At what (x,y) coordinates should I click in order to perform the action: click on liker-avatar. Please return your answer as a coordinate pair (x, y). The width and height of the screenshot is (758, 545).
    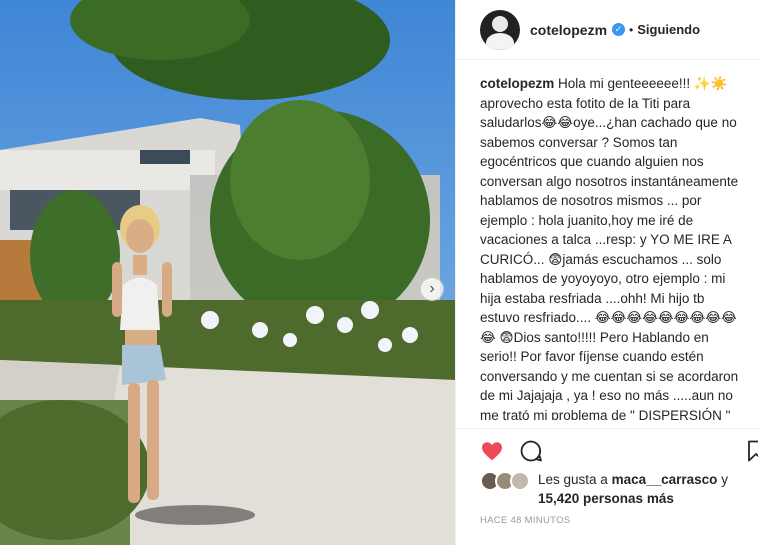
    Looking at the image, I should click on (520, 481).